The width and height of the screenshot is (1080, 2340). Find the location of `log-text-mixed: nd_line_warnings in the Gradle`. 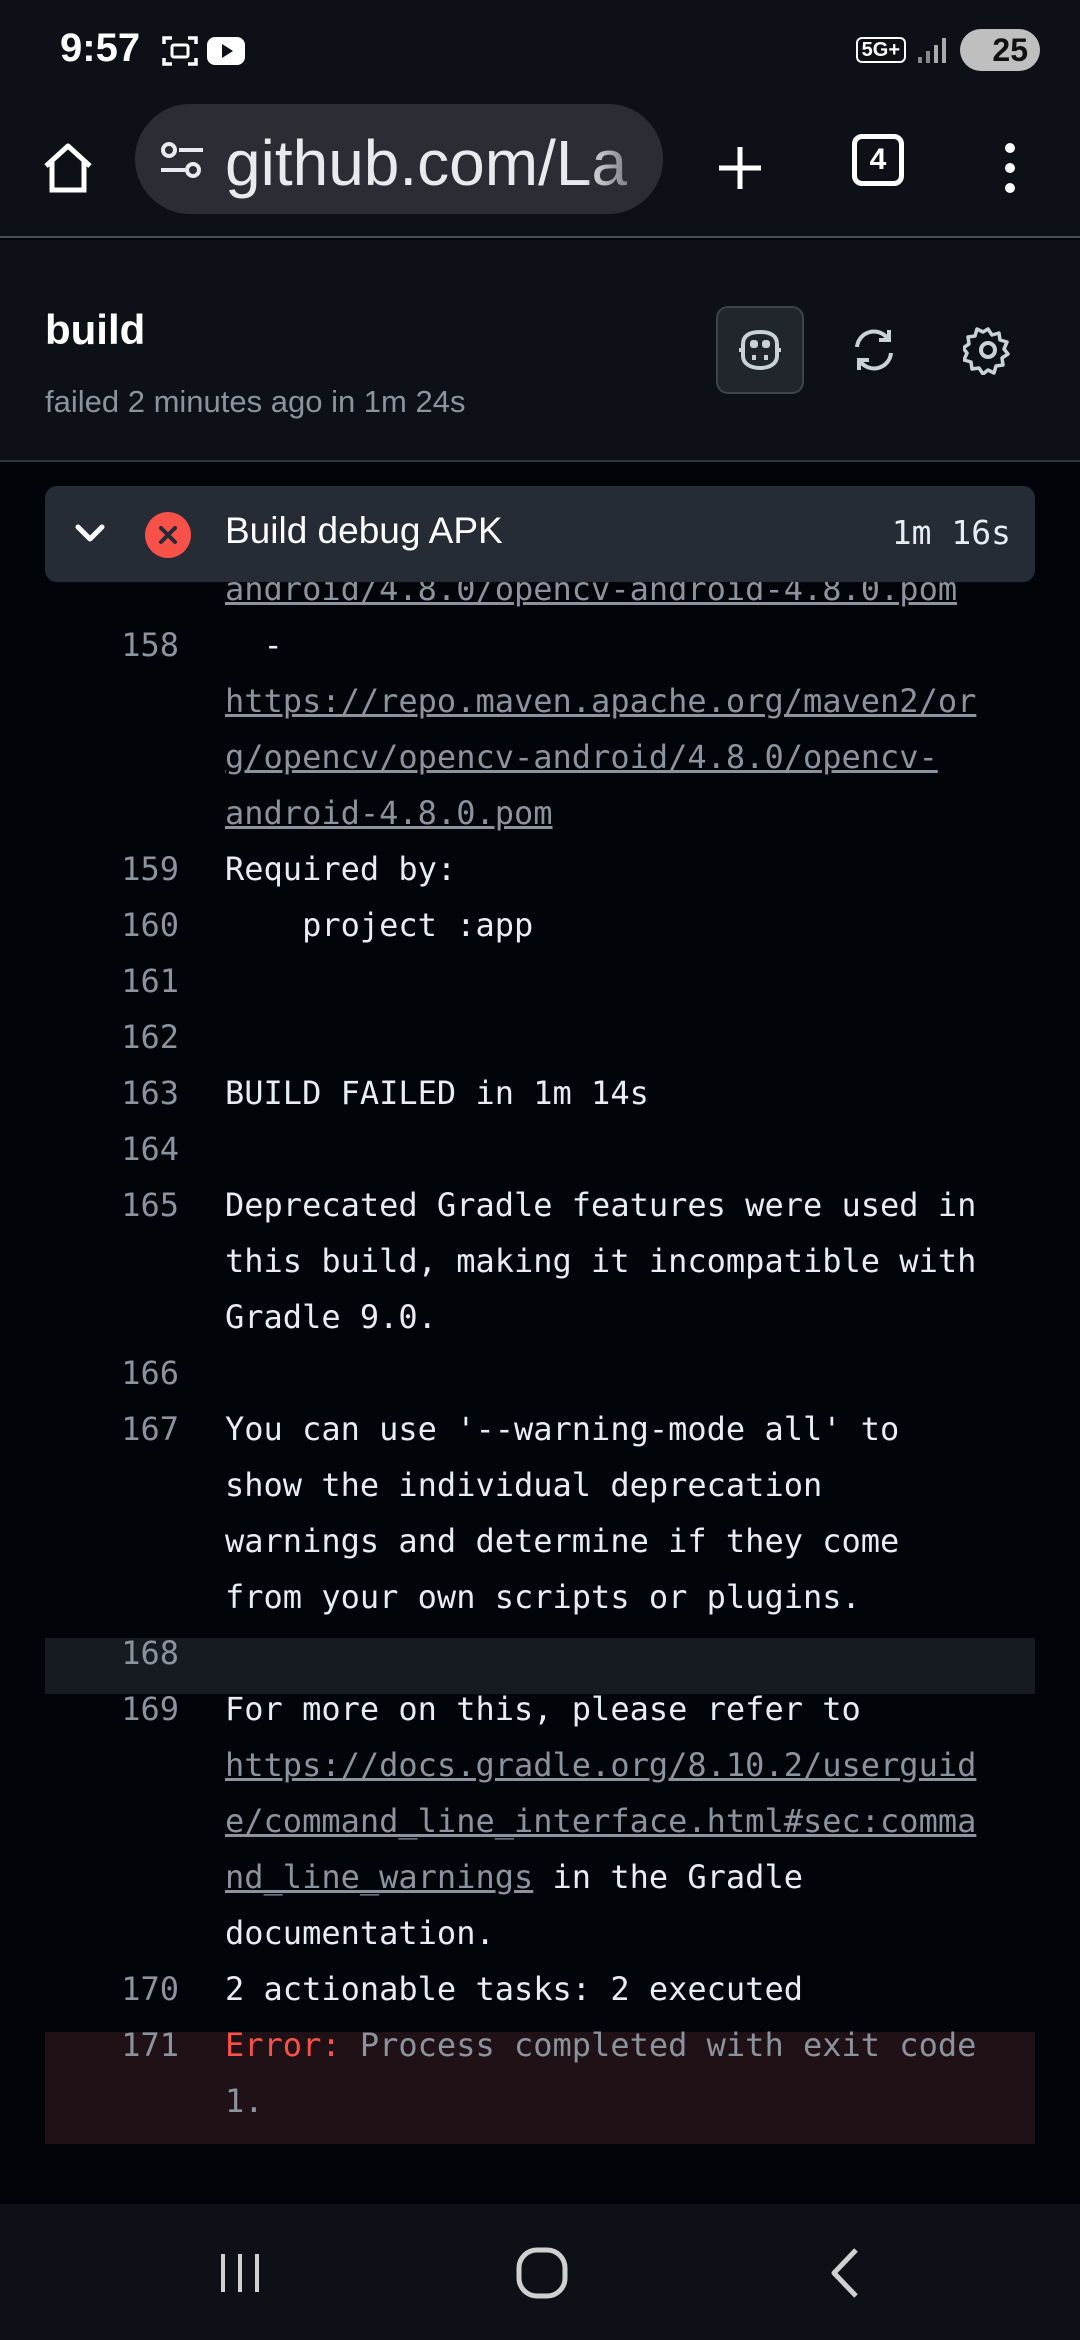

log-text-mixed: nd_line_warnings in the Gradle is located at coordinates (514, 1877).